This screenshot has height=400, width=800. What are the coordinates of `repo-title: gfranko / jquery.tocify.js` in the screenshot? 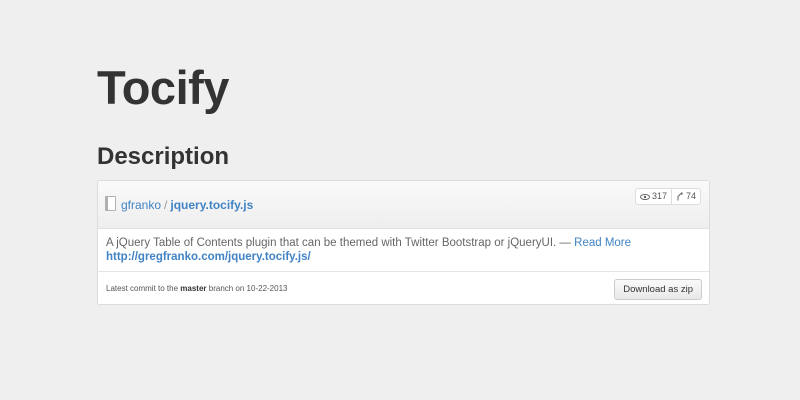 It's located at (187, 205).